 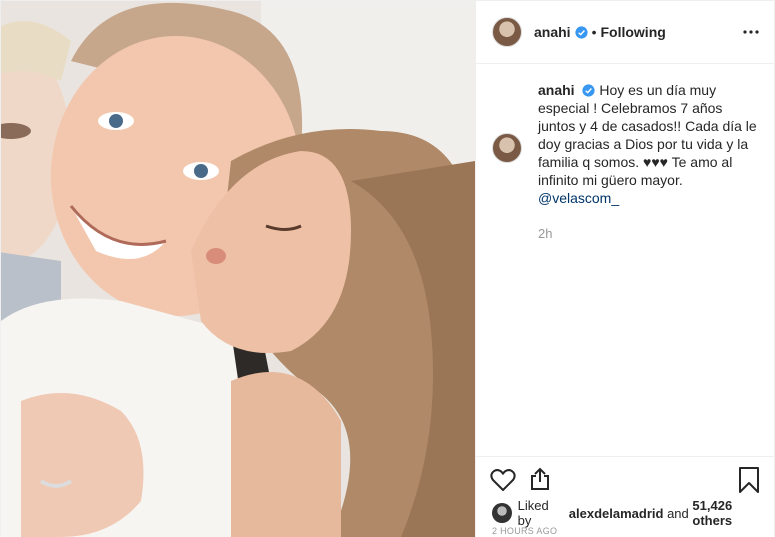 What do you see at coordinates (552, 32) in the screenshot?
I see `author-username: anahi` at bounding box center [552, 32].